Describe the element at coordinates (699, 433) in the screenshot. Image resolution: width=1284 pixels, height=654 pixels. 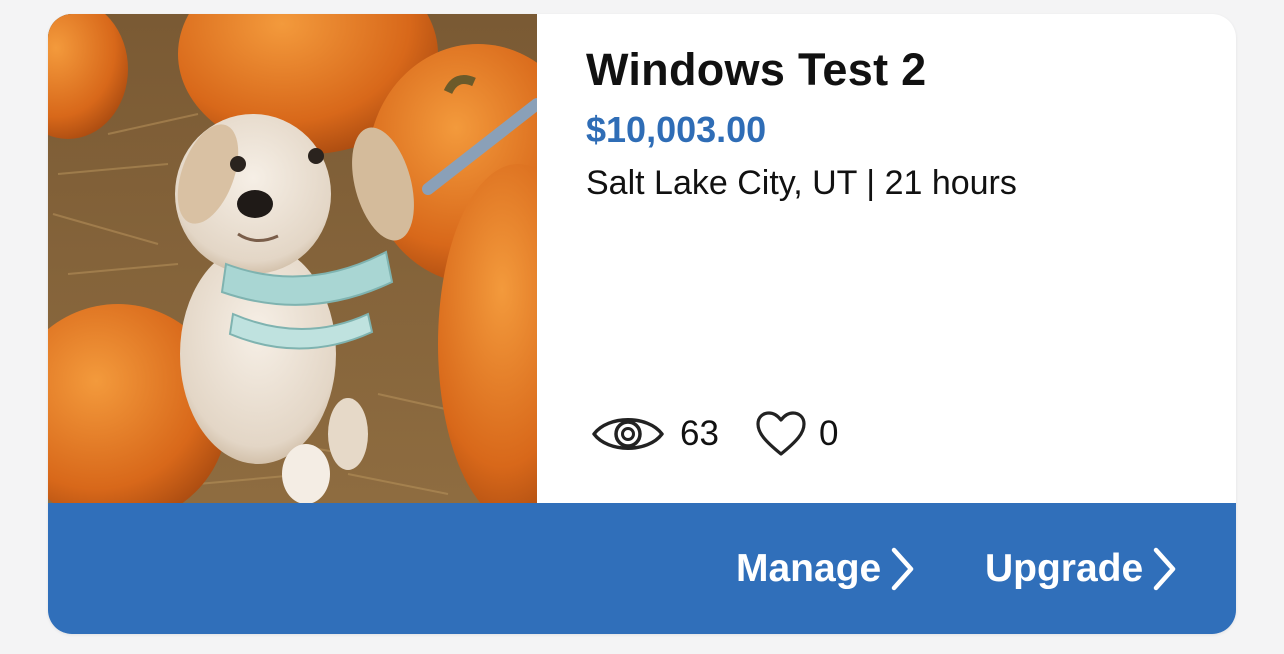
I see `views-count: 63` at that location.